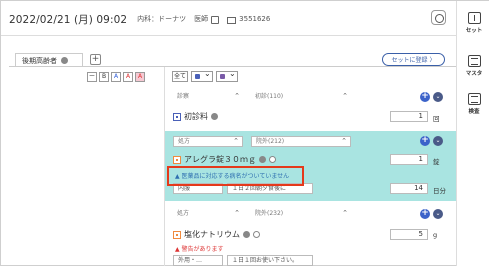 The image size is (489, 266). What do you see at coordinates (435, 235) in the screenshot?
I see `unit-label: g` at bounding box center [435, 235].